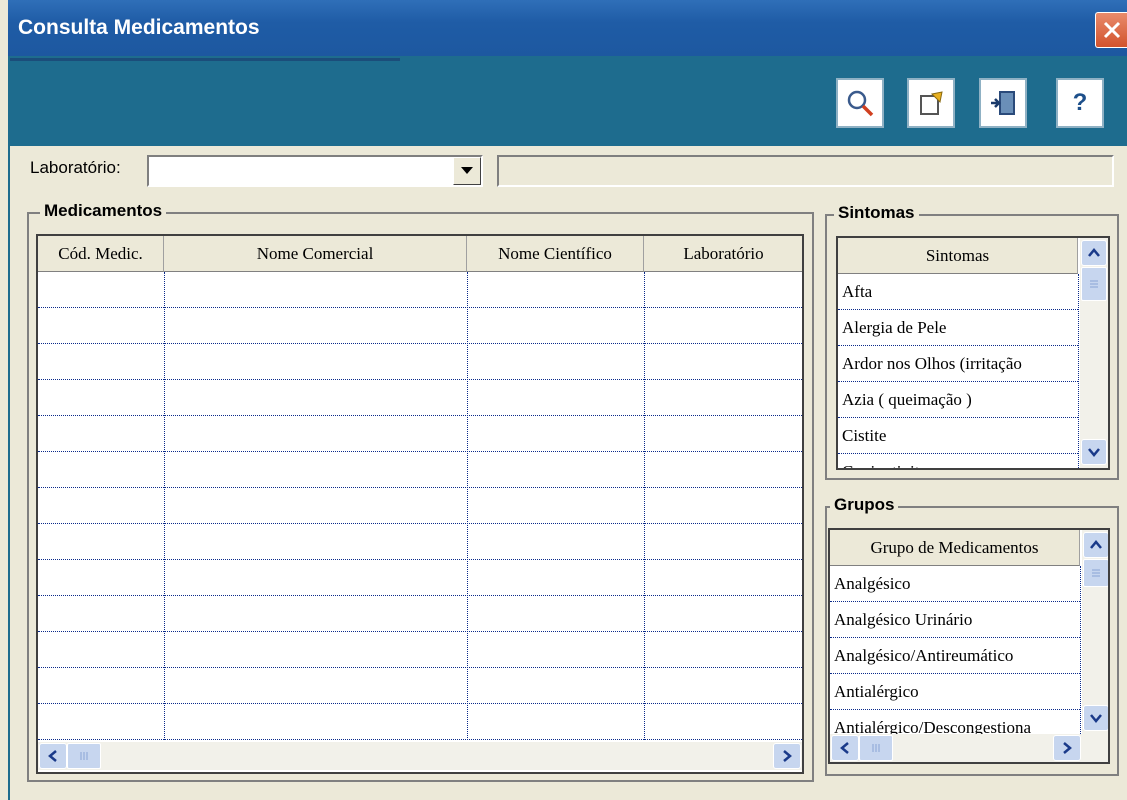 The height and width of the screenshot is (800, 1127). I want to click on list-item: Analgésico Urinário, so click(955, 620).